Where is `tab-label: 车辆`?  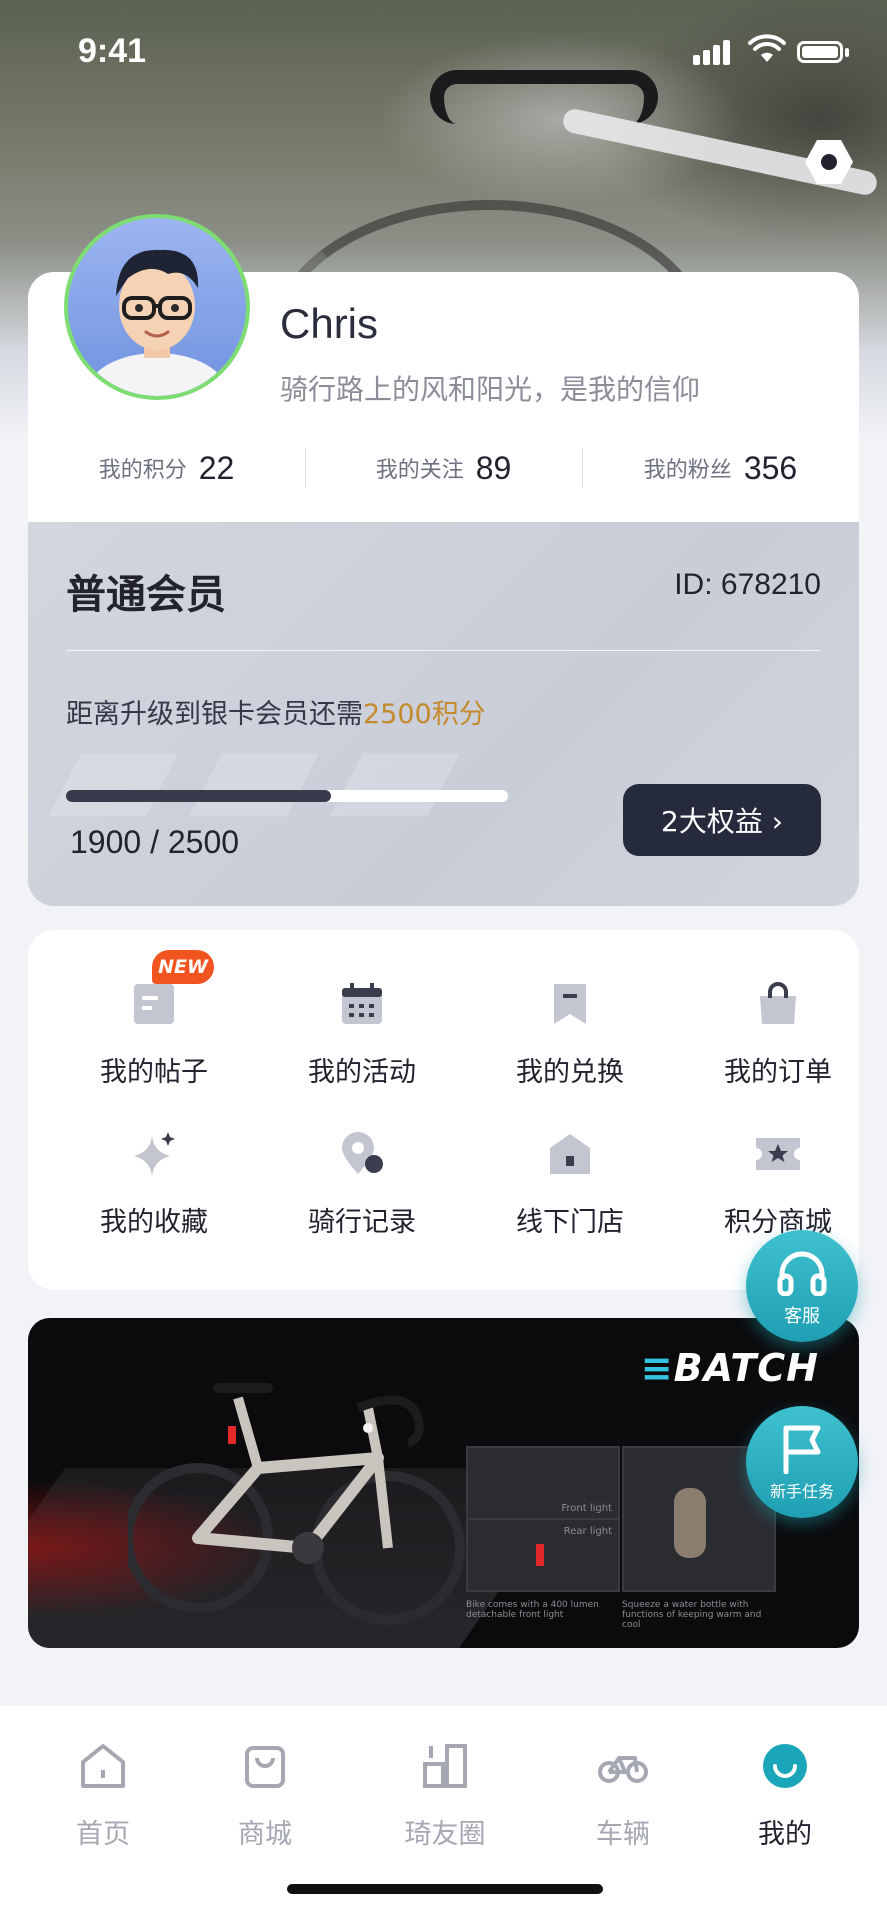 tab-label: 车辆 is located at coordinates (623, 1834).